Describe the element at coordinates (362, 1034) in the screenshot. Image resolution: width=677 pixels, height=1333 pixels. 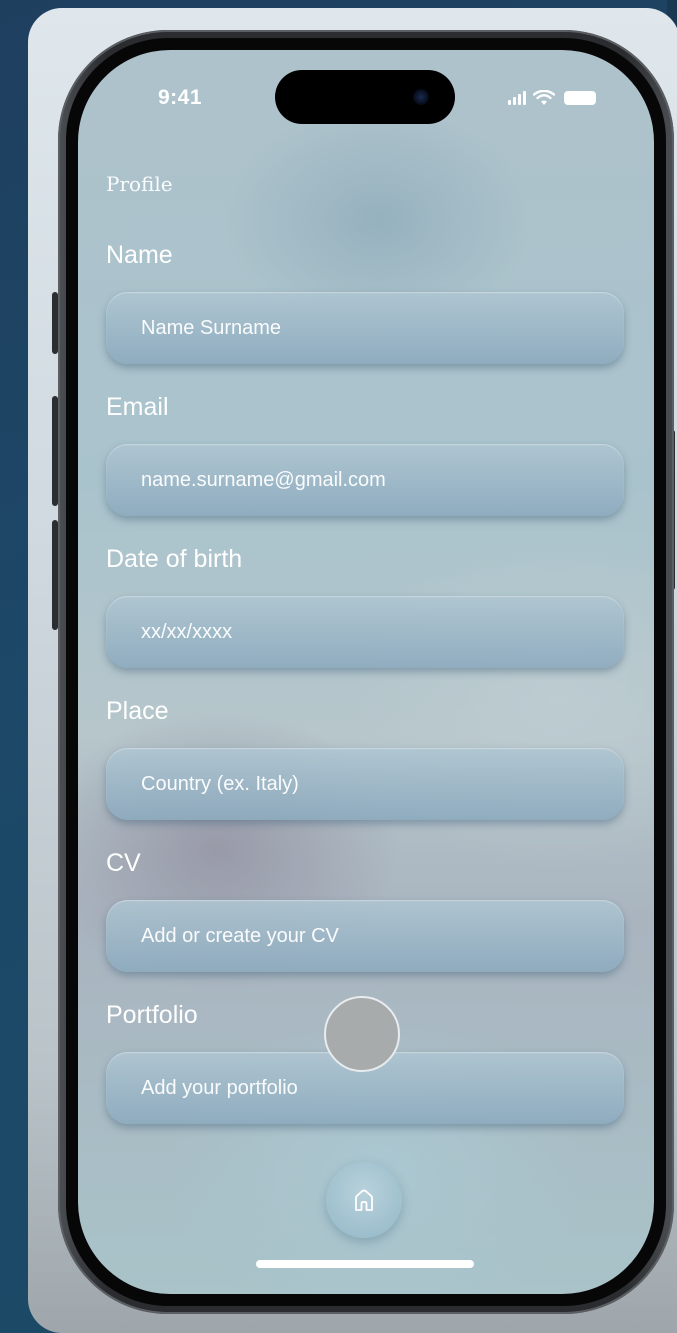
I see `touch-indicator` at that location.